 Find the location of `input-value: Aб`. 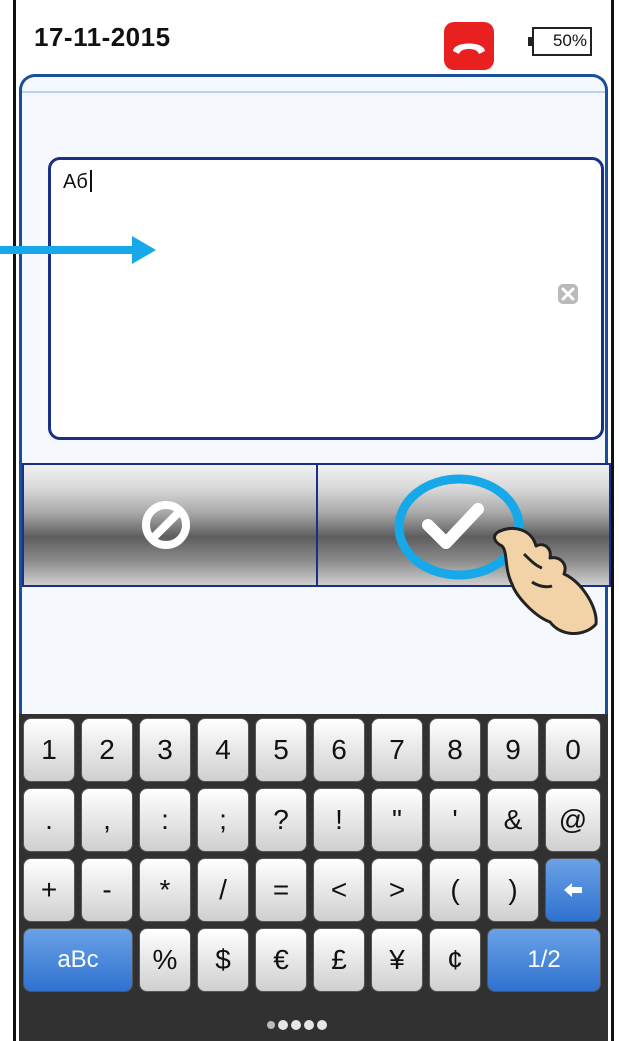

input-value: Aб is located at coordinates (75, 182).